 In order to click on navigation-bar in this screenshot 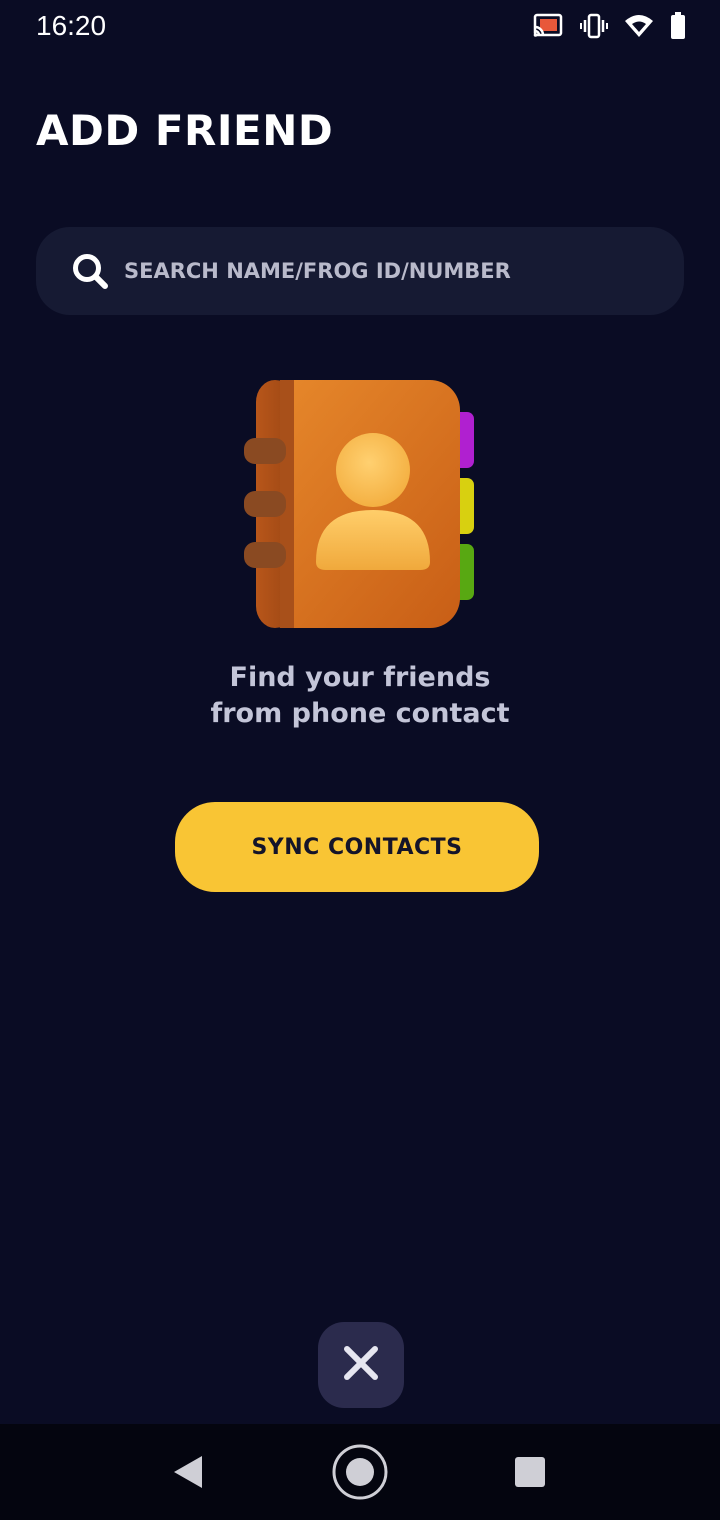, I will do `click(360, 1472)`.